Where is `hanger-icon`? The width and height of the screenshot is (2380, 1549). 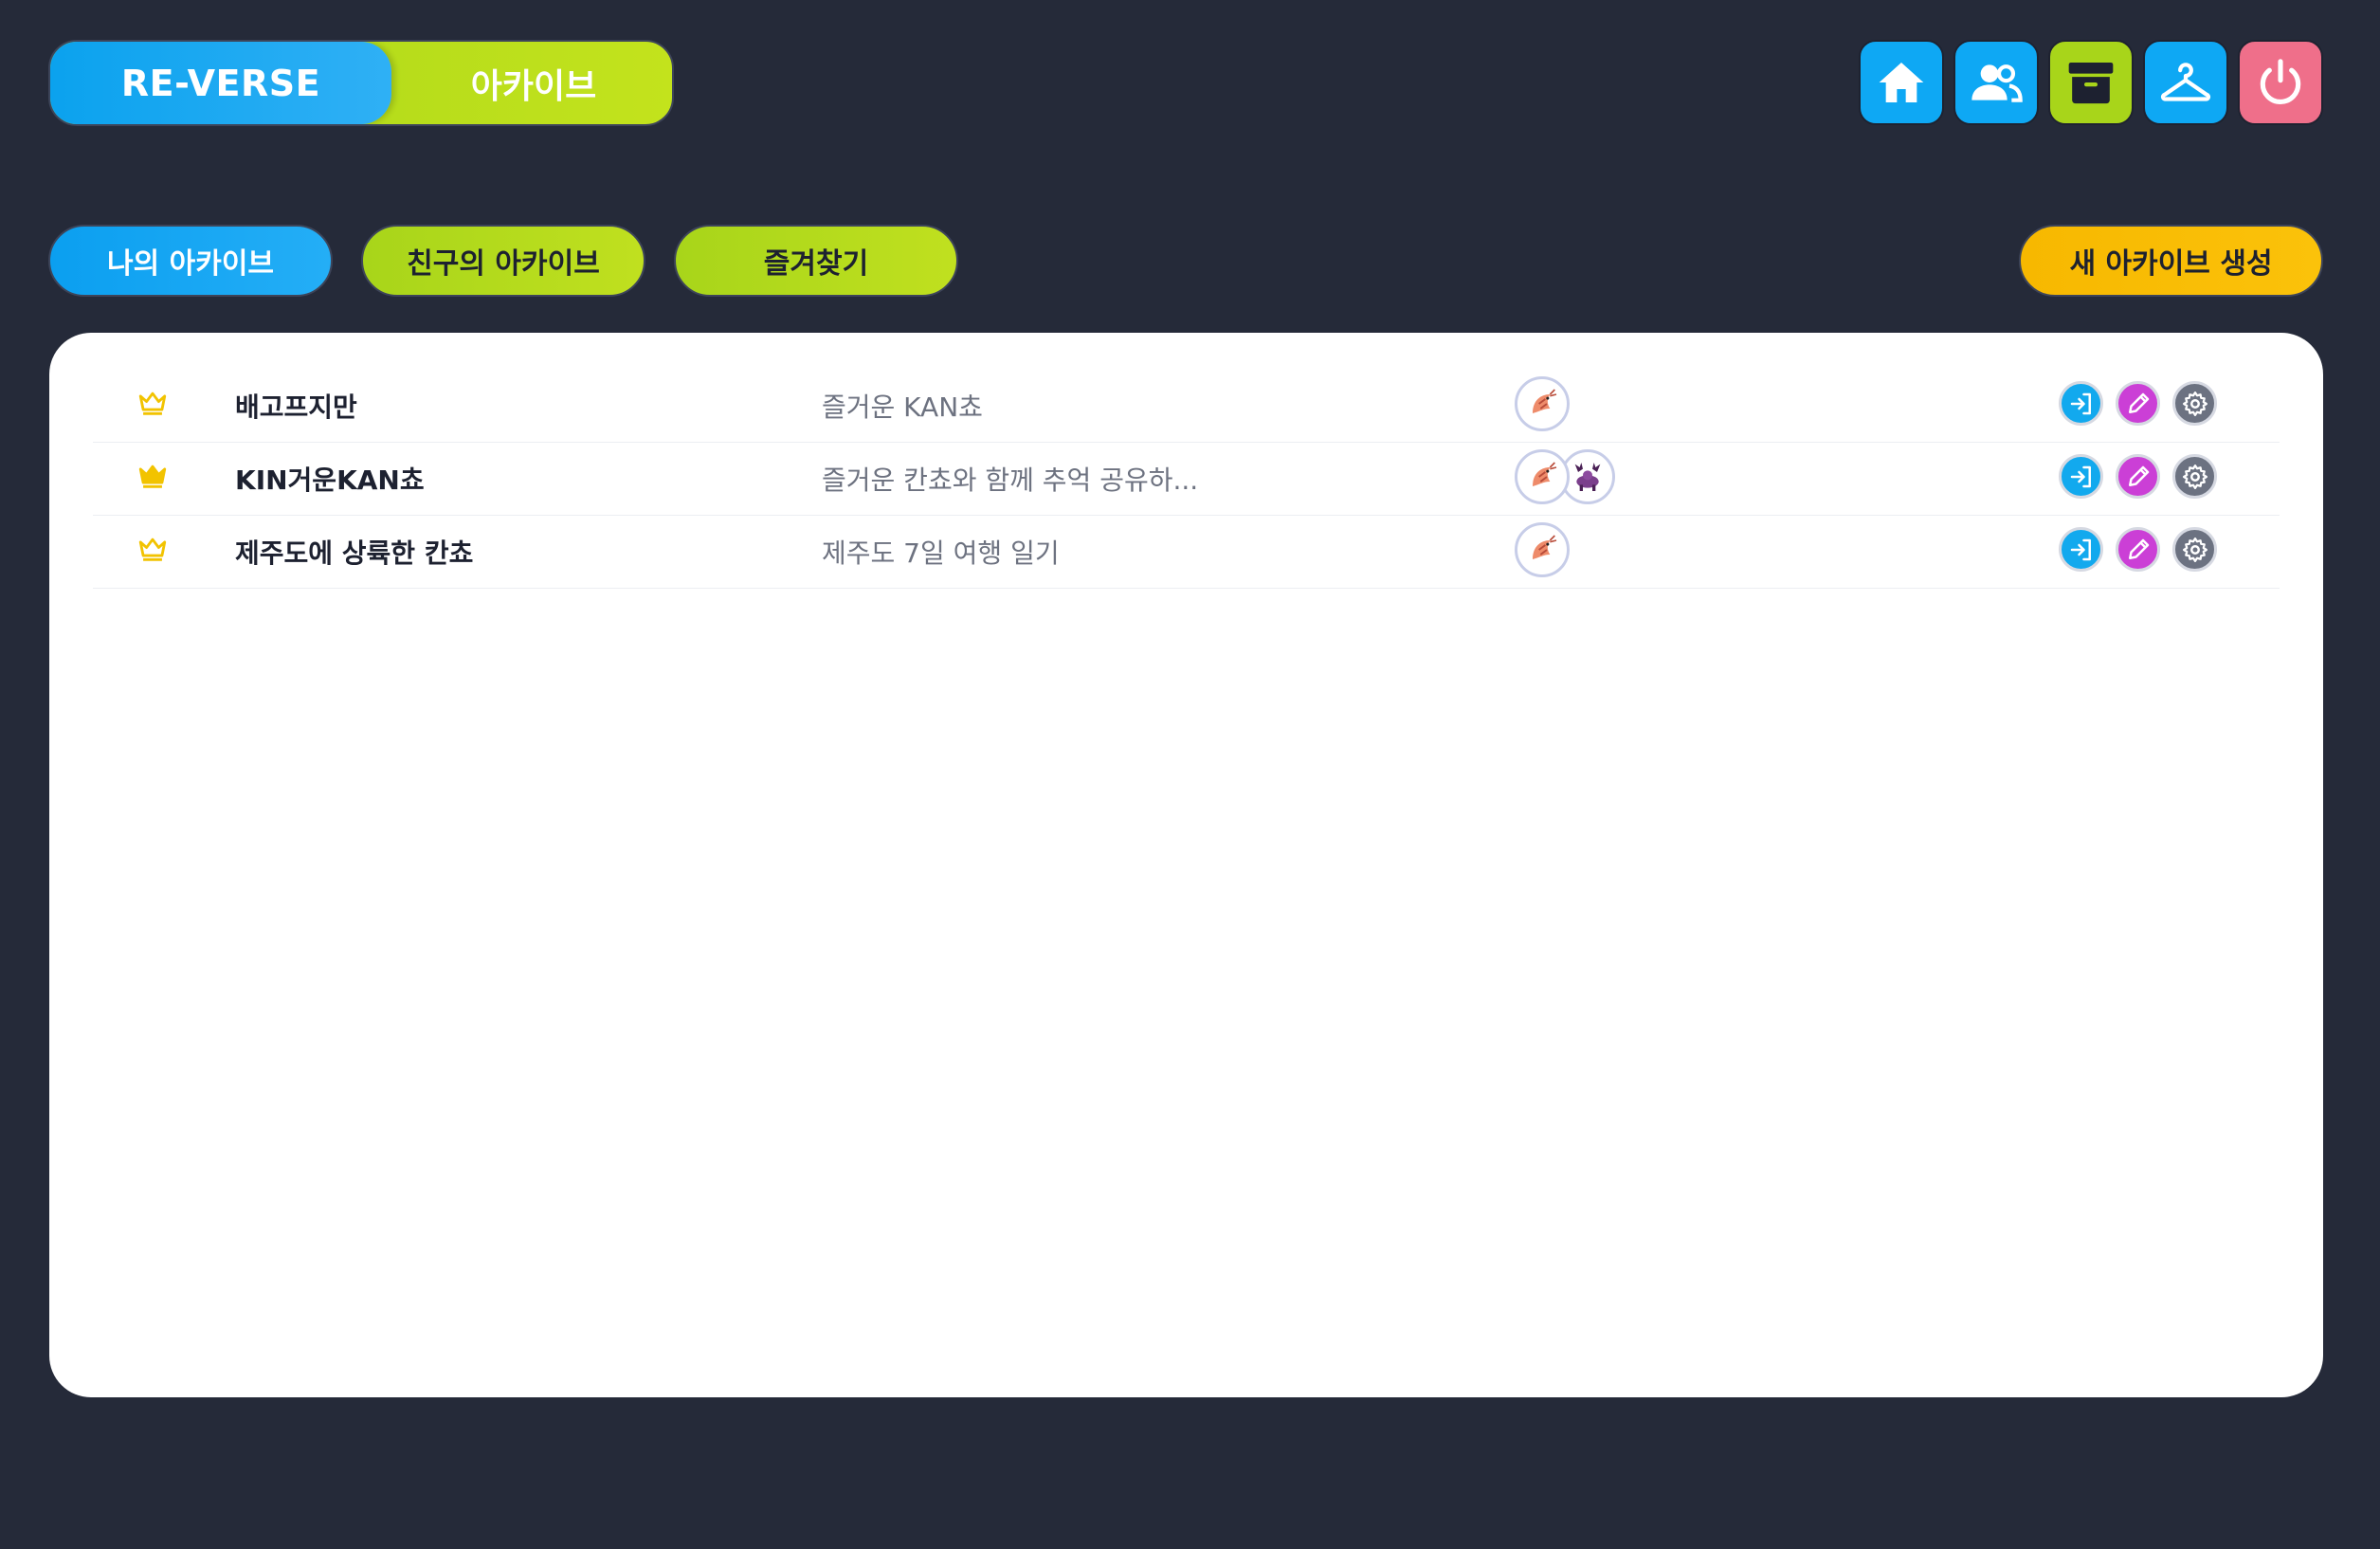 hanger-icon is located at coordinates (2185, 82).